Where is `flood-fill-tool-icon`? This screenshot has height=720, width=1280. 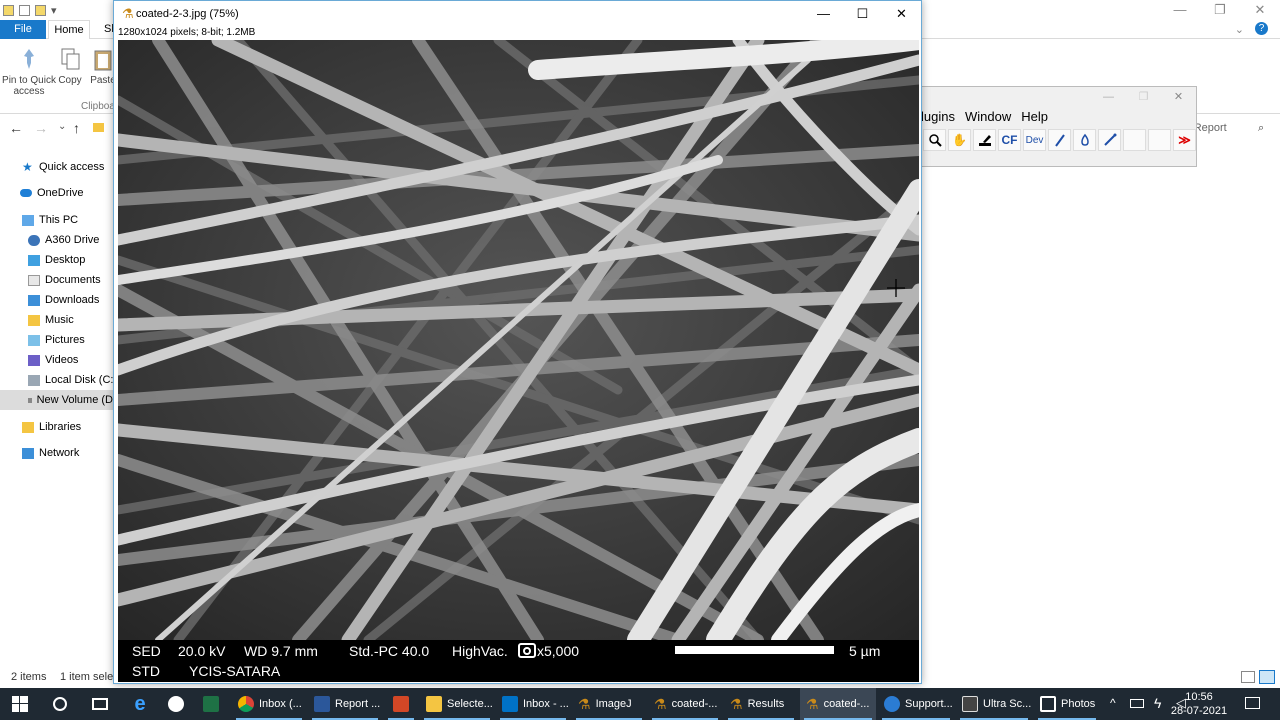 flood-fill-tool-icon is located at coordinates (1084, 140).